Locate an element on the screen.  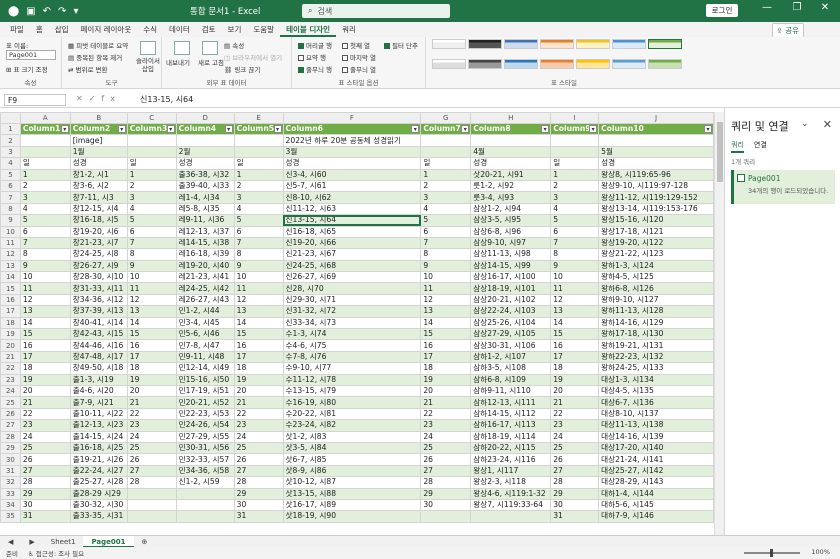
convert-to-range-button: ⇄ 범위로 변환 is located at coordinates (87, 69).